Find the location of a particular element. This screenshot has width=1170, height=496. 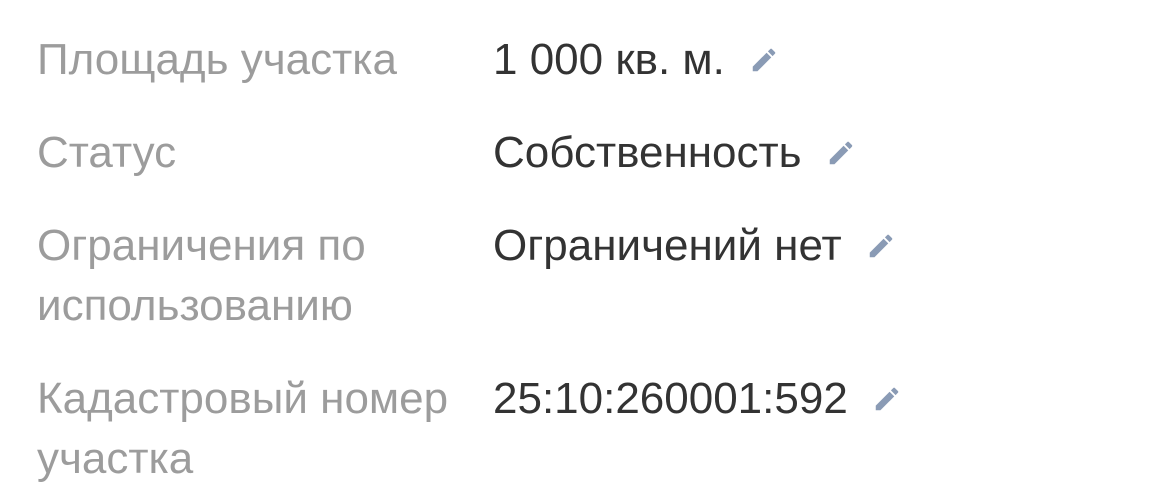

property-value-cell: Собственность is located at coordinates (674, 153).